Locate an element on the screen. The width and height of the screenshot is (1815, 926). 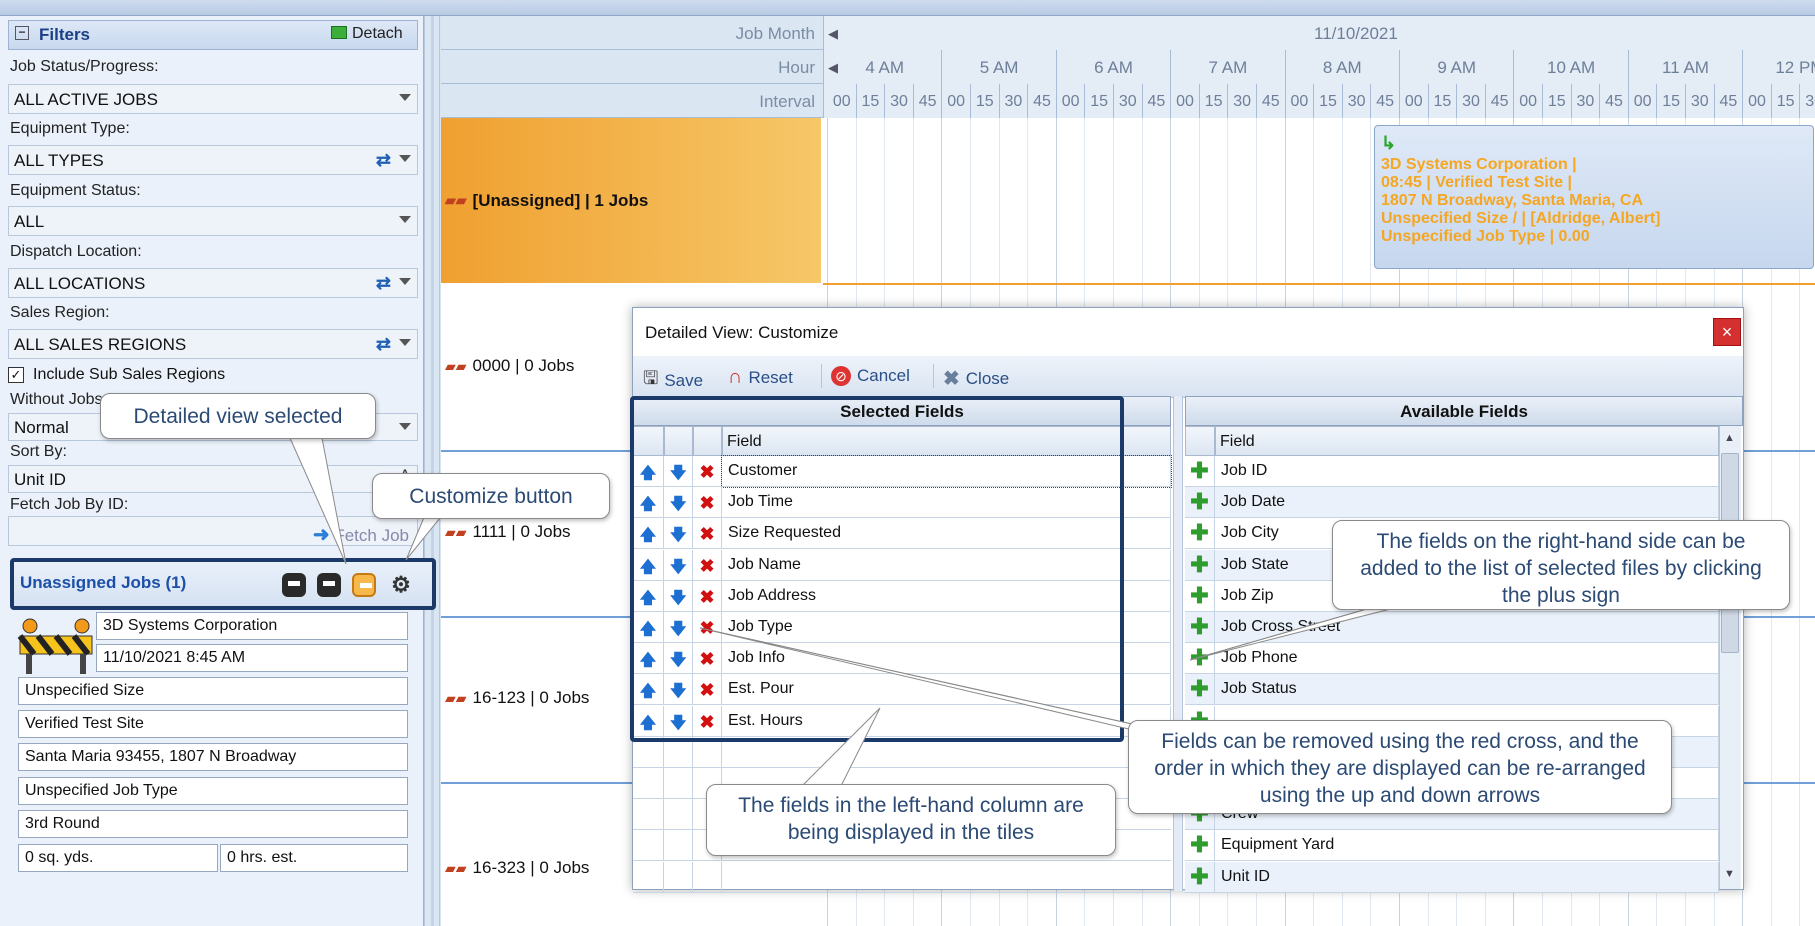
available-field-name: Job Phone is located at coordinates (1467, 659).